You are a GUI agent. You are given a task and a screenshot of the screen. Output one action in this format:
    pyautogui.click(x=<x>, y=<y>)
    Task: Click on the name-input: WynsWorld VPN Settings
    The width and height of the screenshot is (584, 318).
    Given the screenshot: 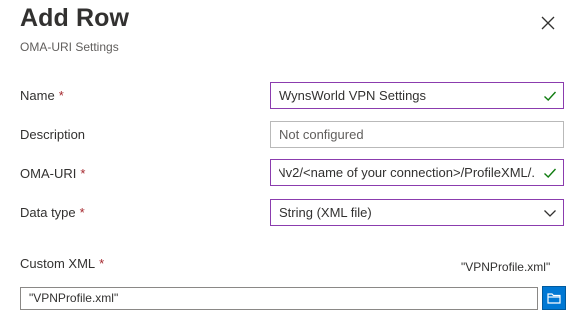 What is the action you would take?
    pyautogui.click(x=417, y=95)
    